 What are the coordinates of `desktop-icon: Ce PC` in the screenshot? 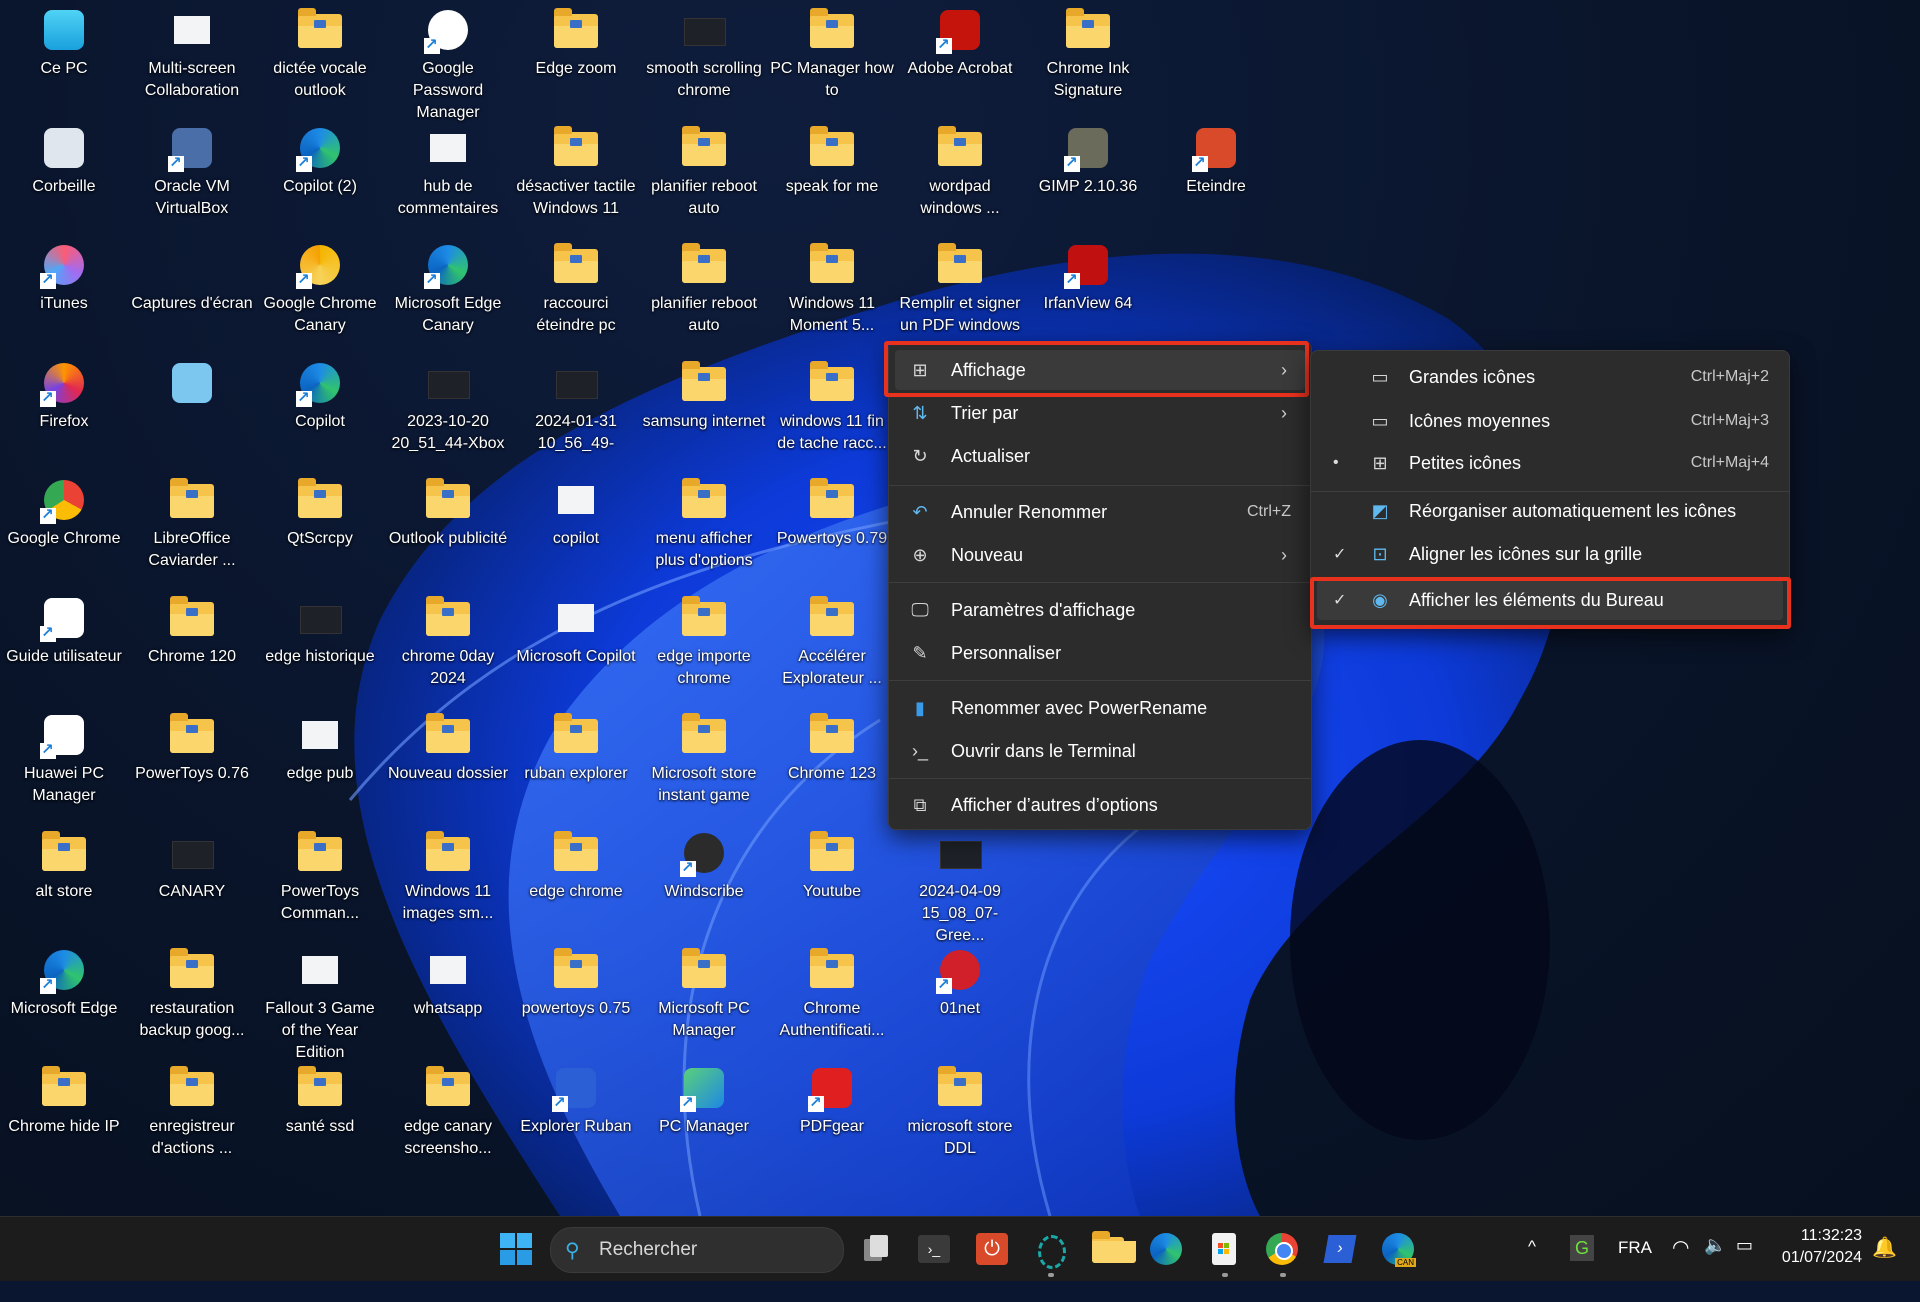 It's located at (64, 40).